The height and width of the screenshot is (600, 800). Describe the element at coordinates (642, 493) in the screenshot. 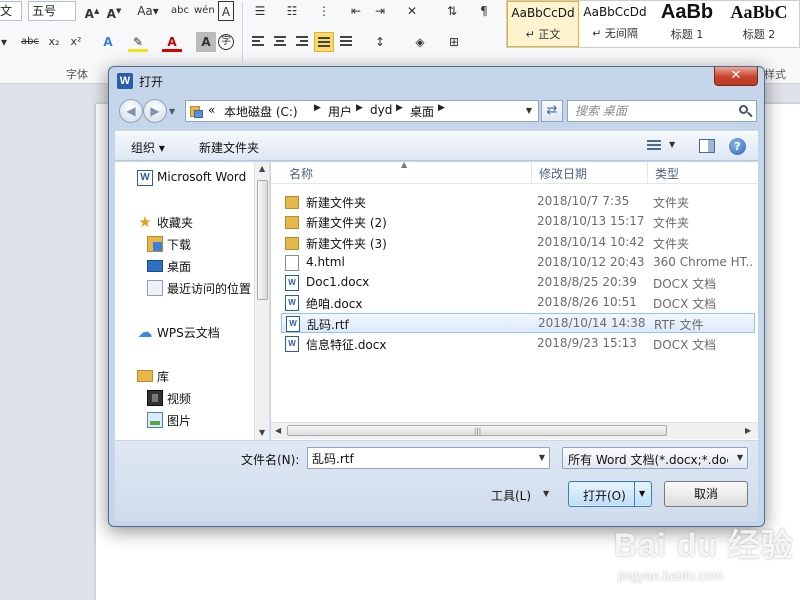

I see `open-options-dropdown: ▼` at that location.